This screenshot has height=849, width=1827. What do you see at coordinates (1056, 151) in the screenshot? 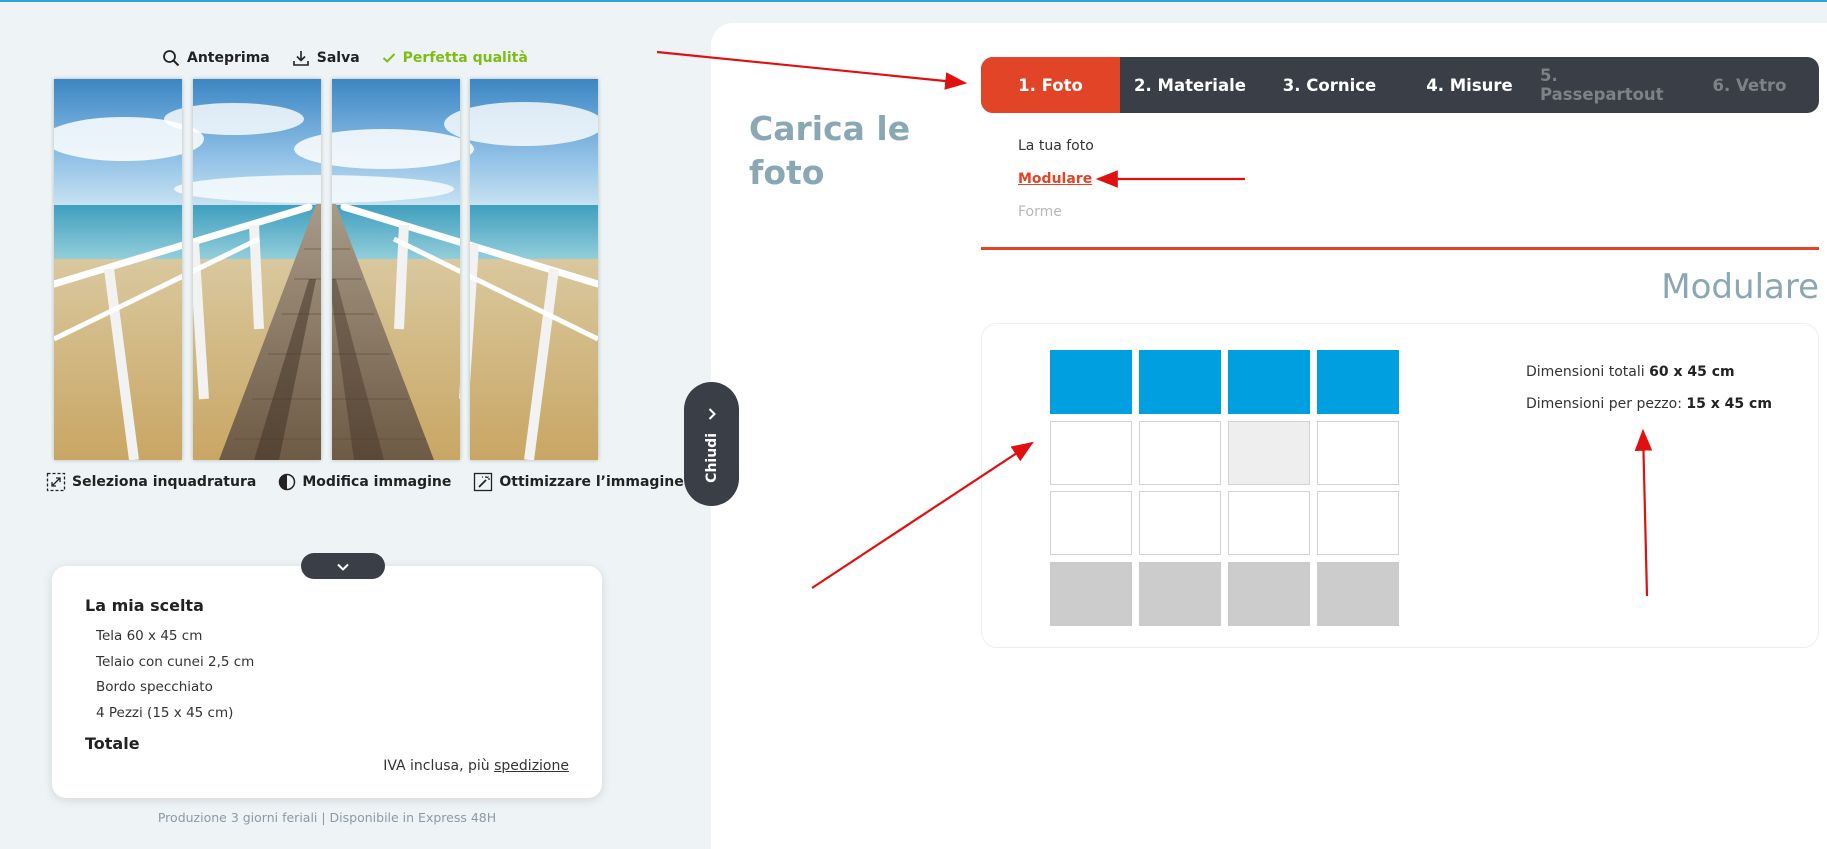
I see `subnav-your-photo: La tua foto` at bounding box center [1056, 151].